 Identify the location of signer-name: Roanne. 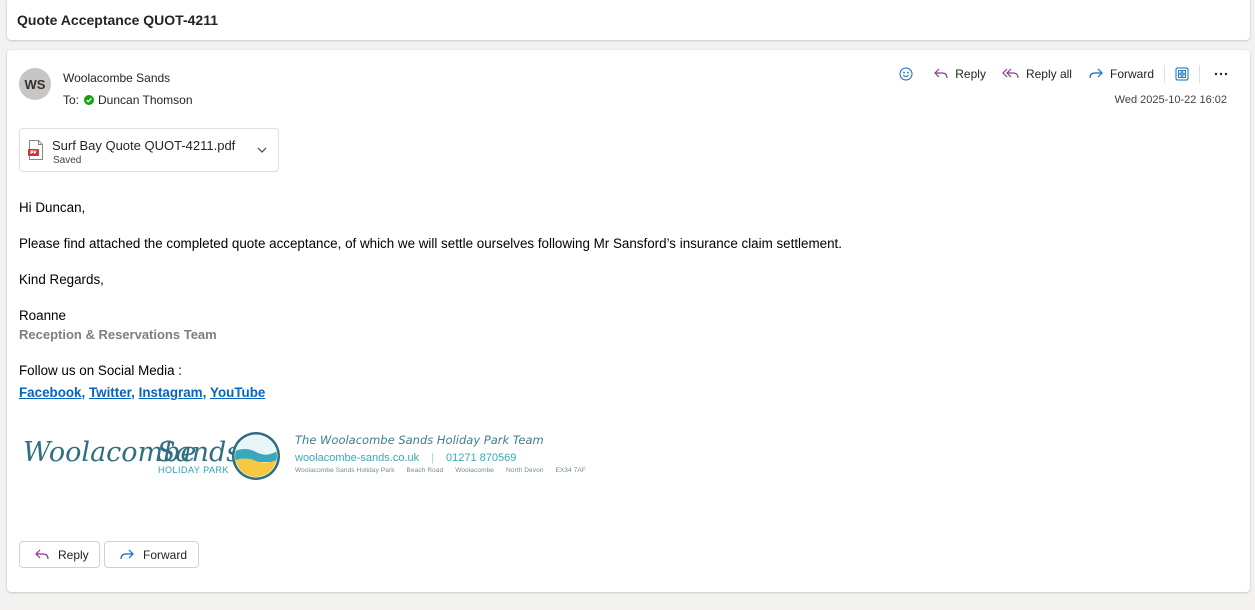
(42, 315).